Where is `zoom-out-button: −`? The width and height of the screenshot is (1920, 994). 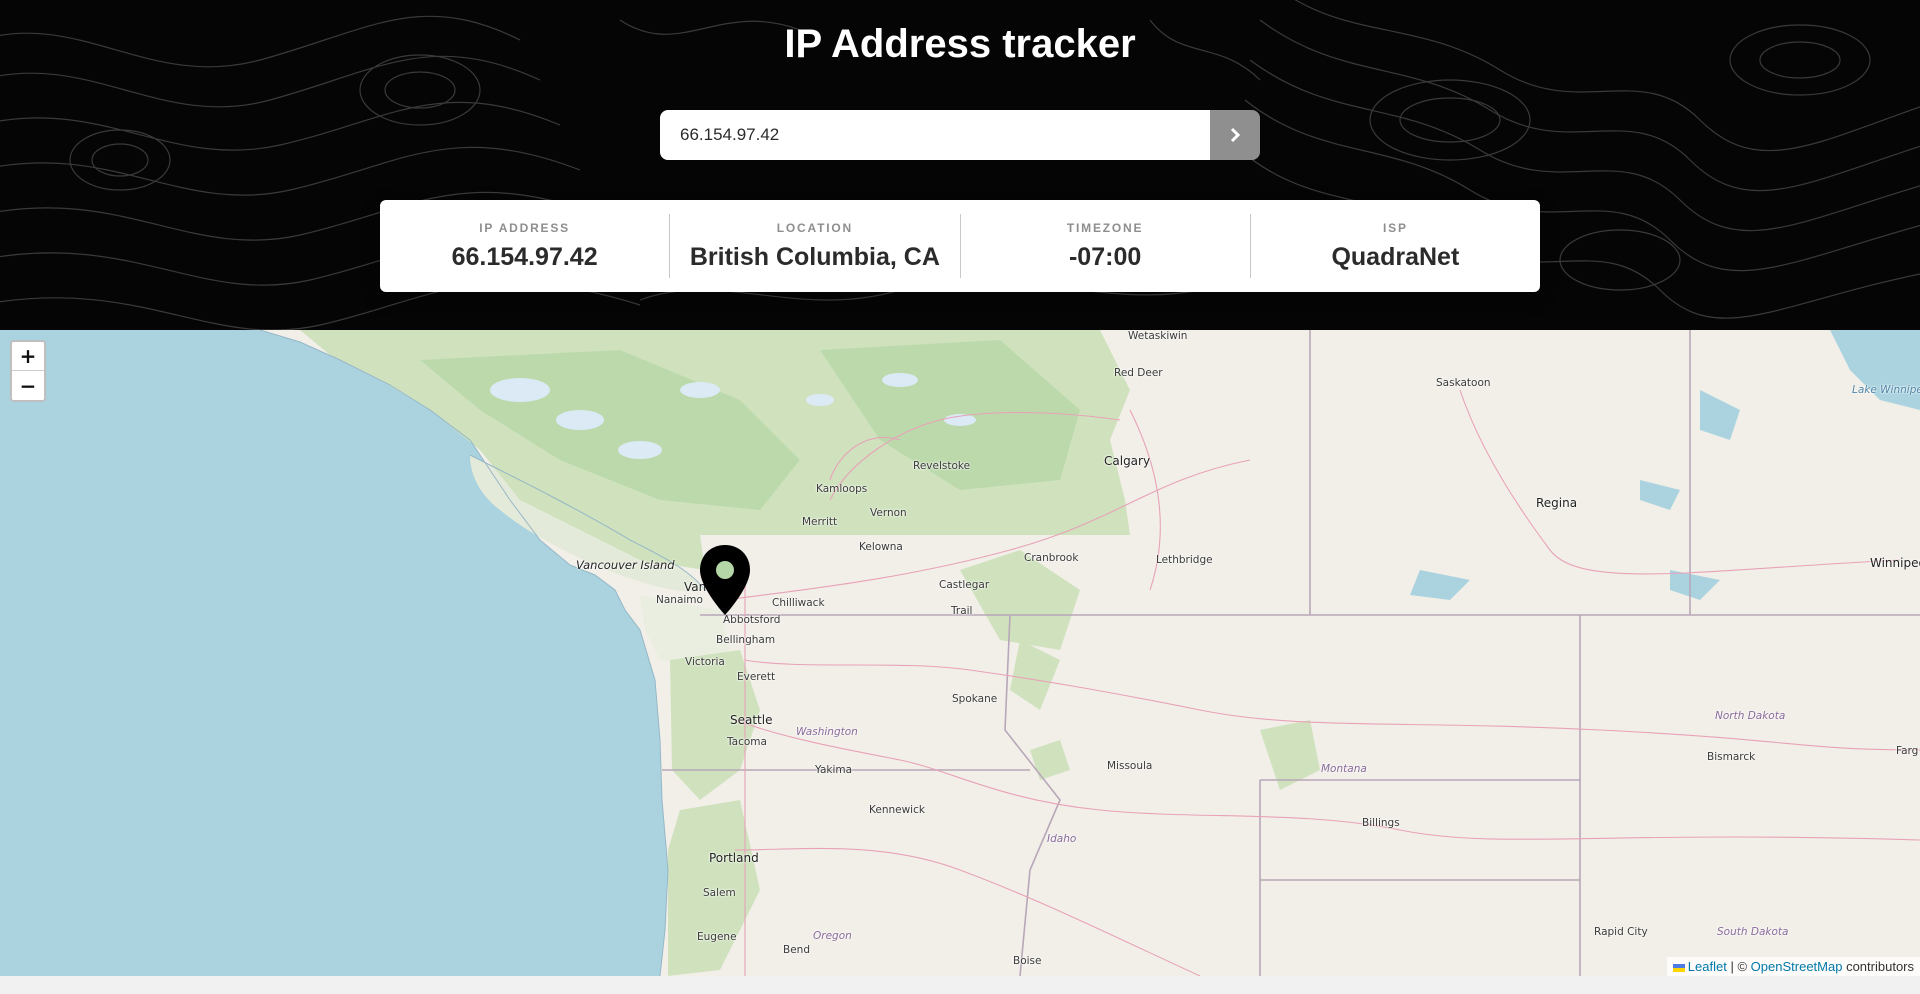
zoom-out-button: − is located at coordinates (28, 385).